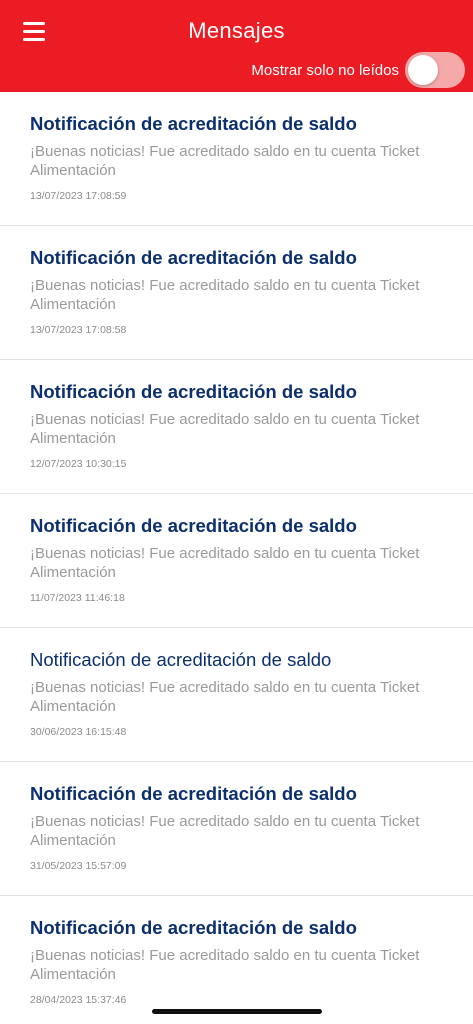 This screenshot has height=1024, width=473. Describe the element at coordinates (78, 196) in the screenshot. I see `message-date: 13/07/2023 17:08:59` at that location.